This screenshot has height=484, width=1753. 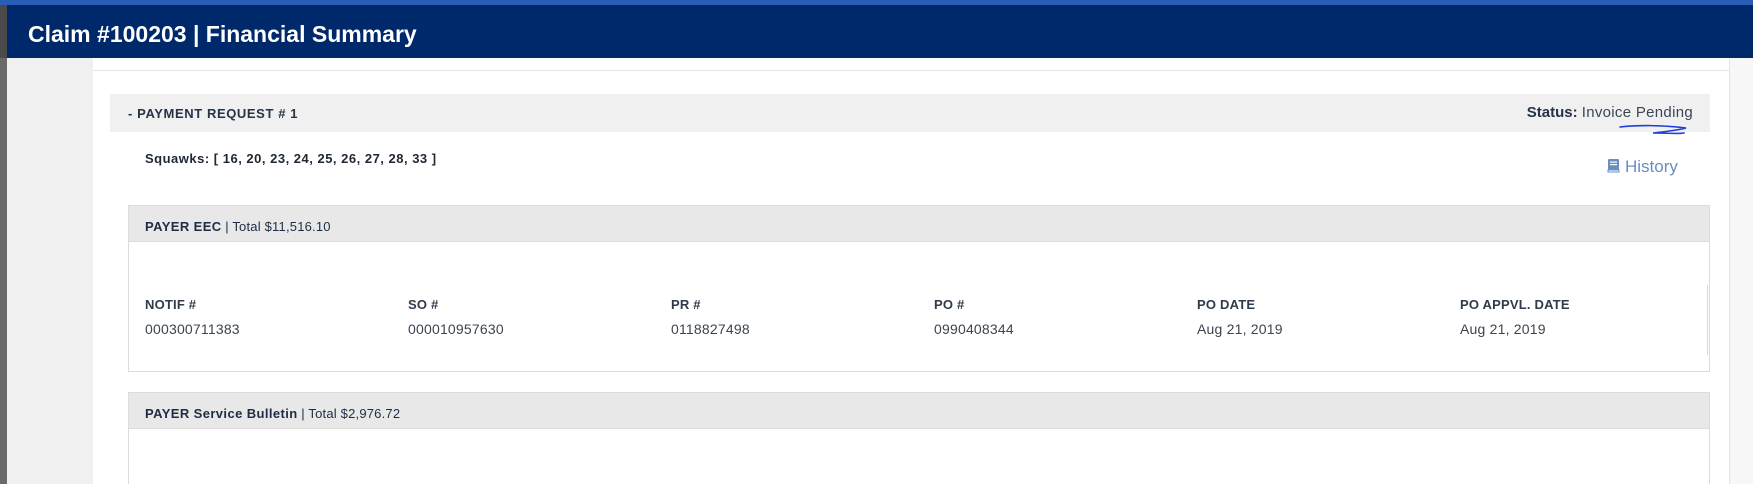 I want to click on window-edge, so click(x=3, y=31).